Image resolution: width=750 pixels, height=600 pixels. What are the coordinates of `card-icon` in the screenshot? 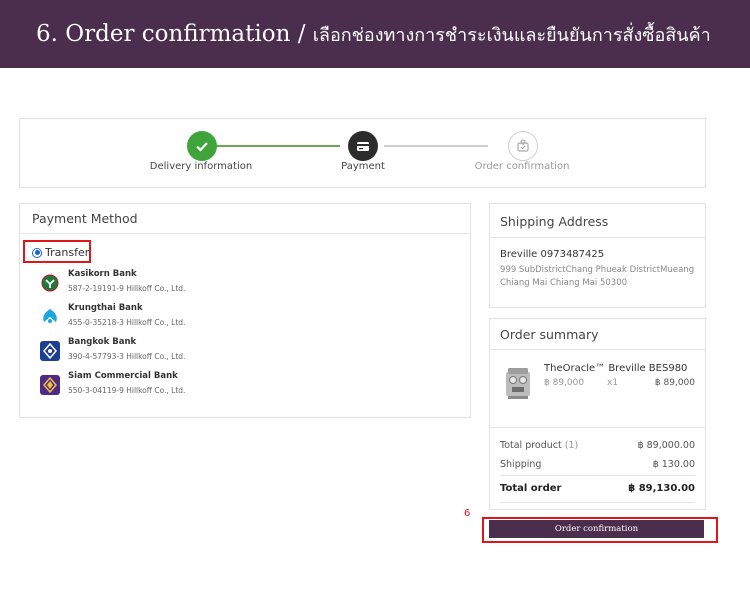 It's located at (363, 146).